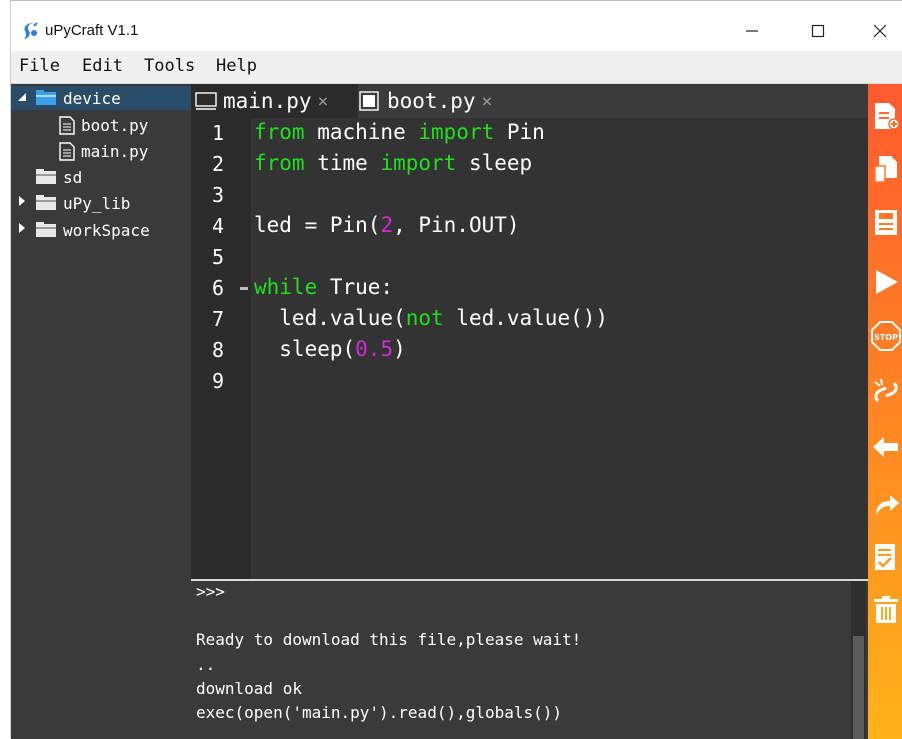 This screenshot has width=902, height=739. I want to click on tree-item-upy-lib: uPy_lib, so click(82, 203).